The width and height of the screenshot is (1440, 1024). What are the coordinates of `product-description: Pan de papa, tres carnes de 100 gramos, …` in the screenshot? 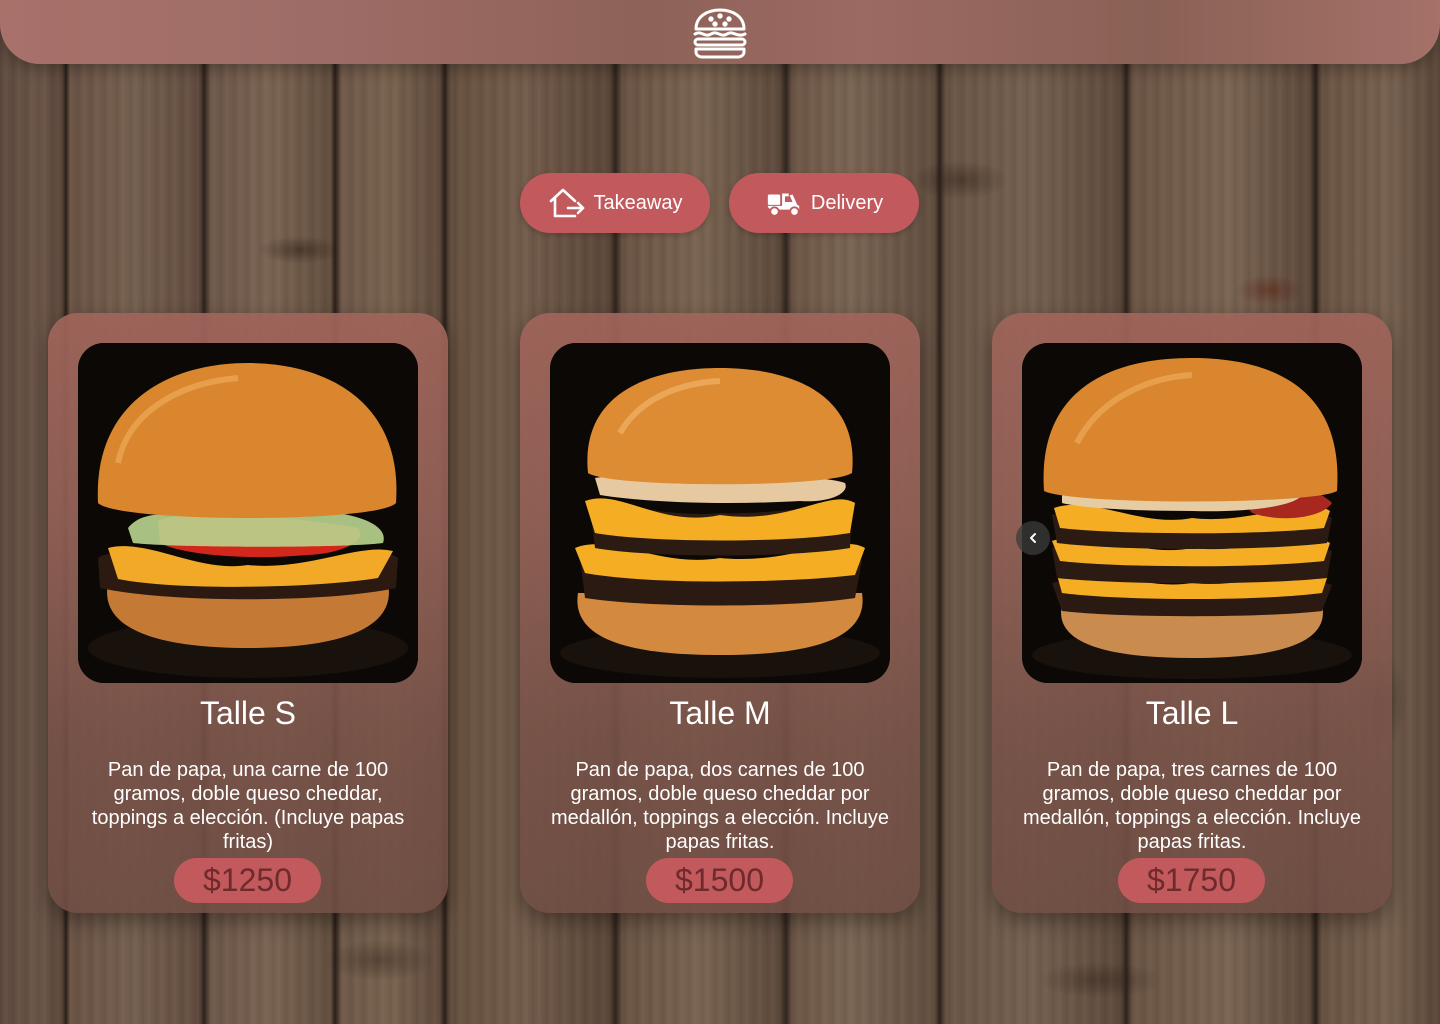 It's located at (1192, 806).